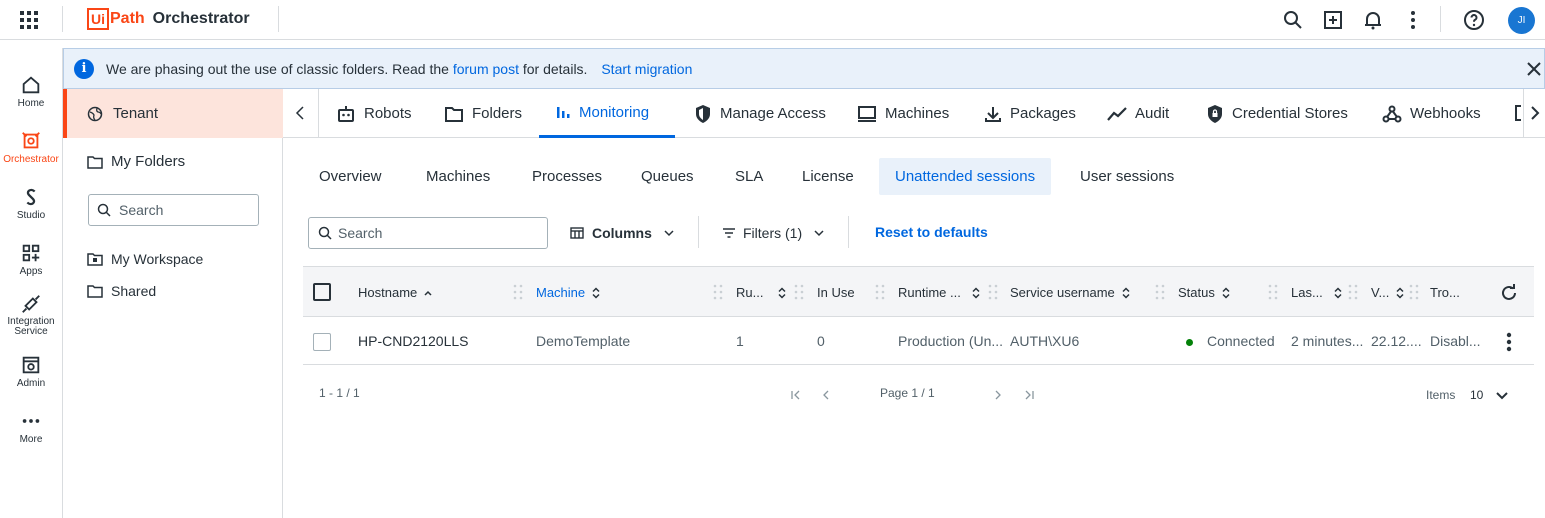 This screenshot has height=518, width=1545. What do you see at coordinates (1293, 20) in the screenshot?
I see `search-icon` at bounding box center [1293, 20].